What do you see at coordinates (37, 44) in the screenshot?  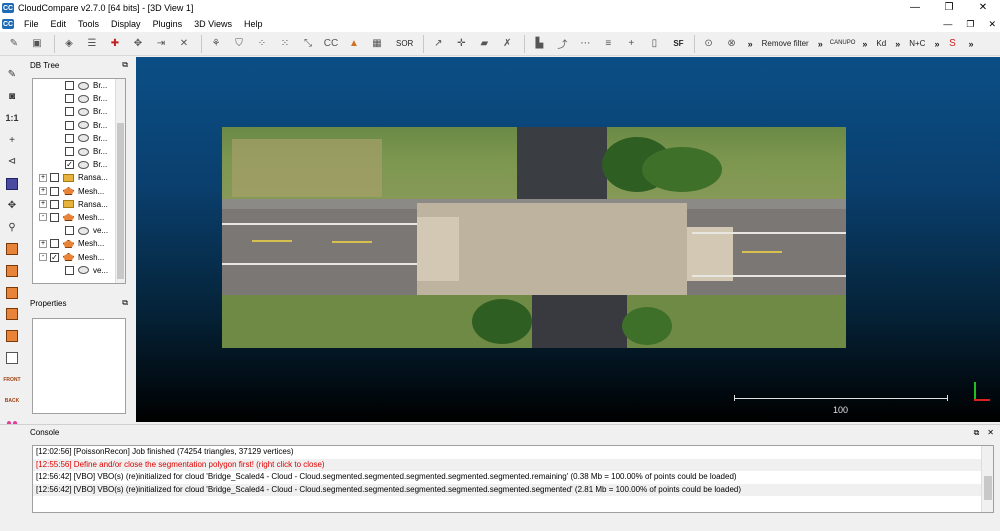 I see `save-icon: ▣` at bounding box center [37, 44].